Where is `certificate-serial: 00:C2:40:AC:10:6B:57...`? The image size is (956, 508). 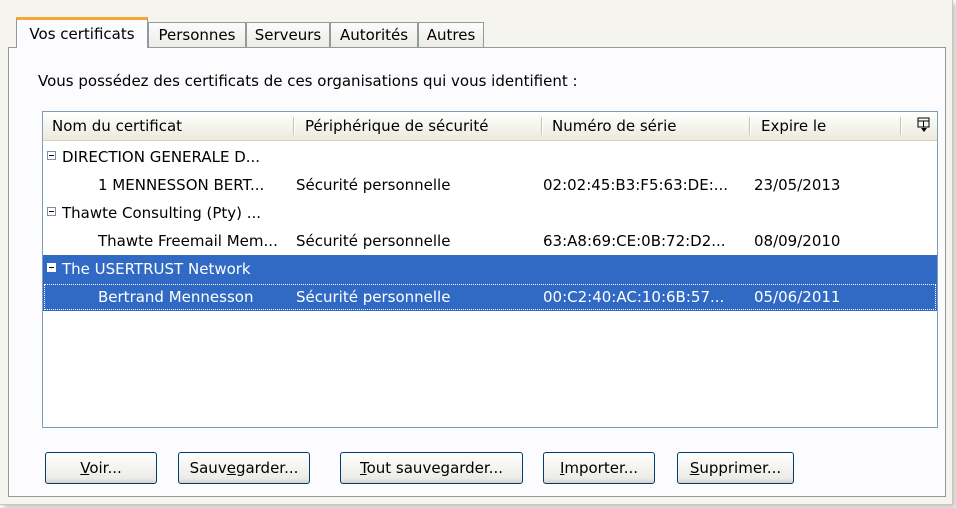 certificate-serial: 00:C2:40:AC:10:6B:57... is located at coordinates (634, 297).